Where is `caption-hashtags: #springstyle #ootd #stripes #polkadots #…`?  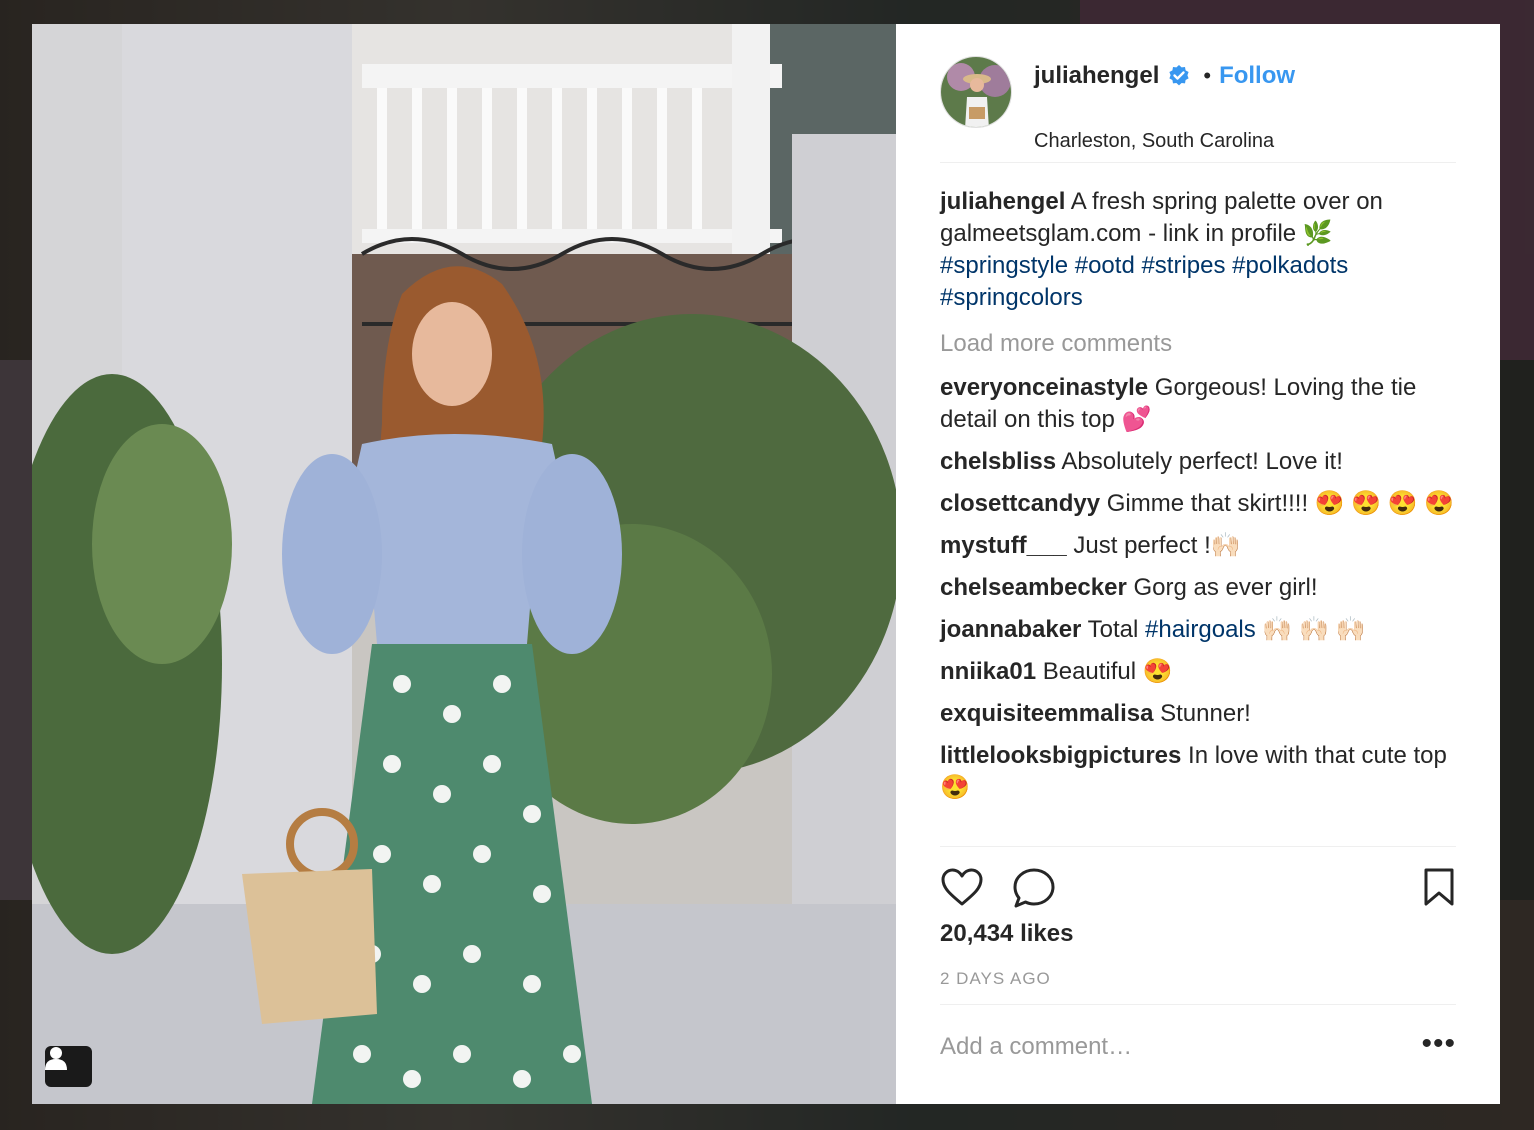
caption-hashtags: #springstyle #ootd #stripes #polkadots #… is located at coordinates (1144, 281).